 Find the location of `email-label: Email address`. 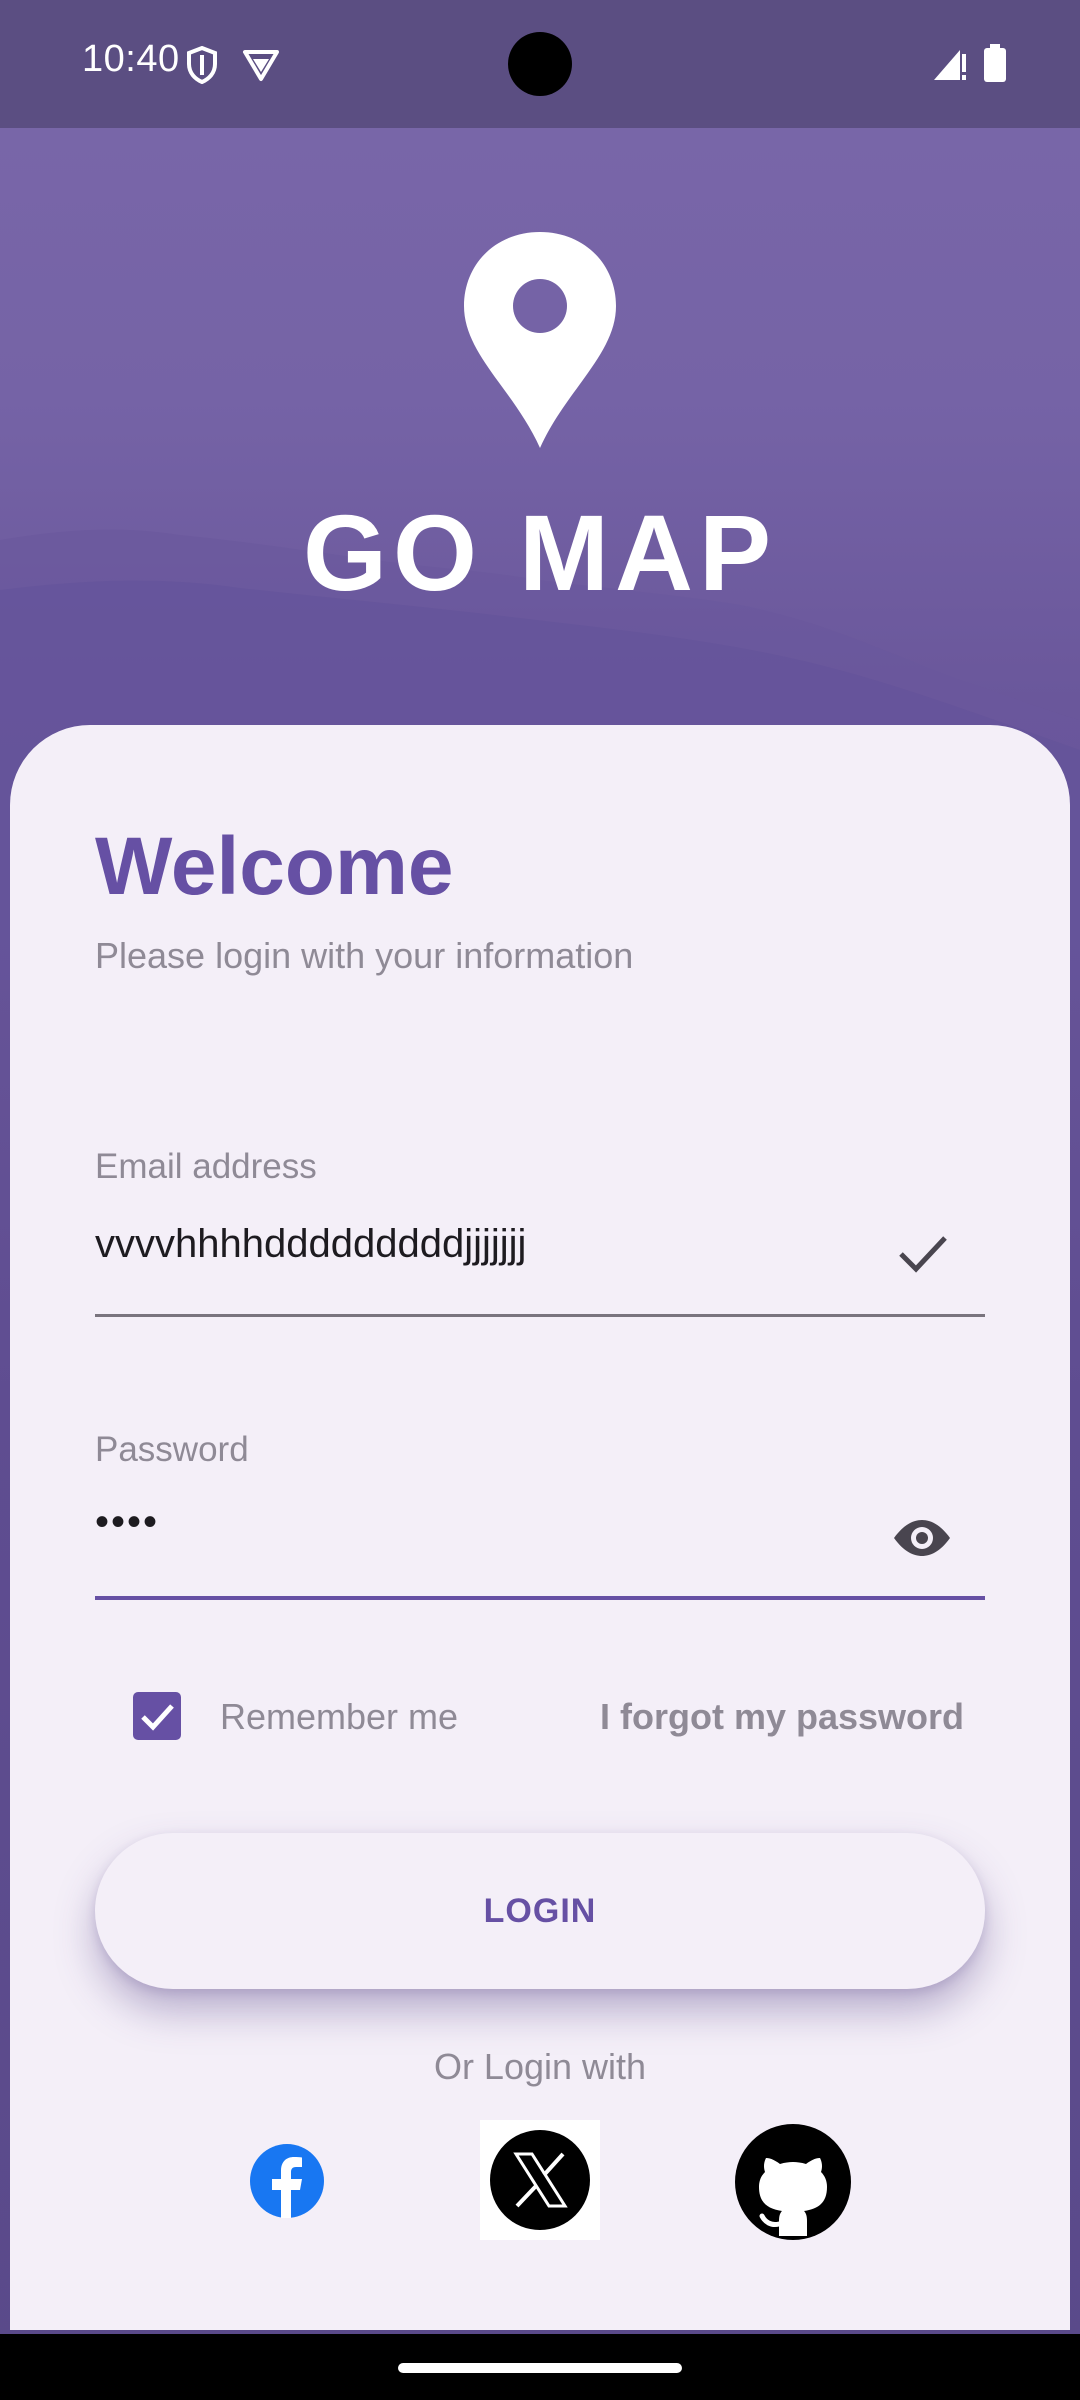

email-label: Email address is located at coordinates (206, 1166).